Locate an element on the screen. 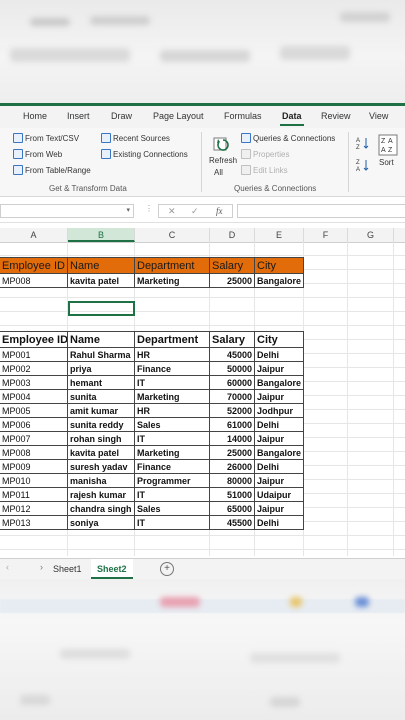  tab-insert: Insert is located at coordinates (78, 116).